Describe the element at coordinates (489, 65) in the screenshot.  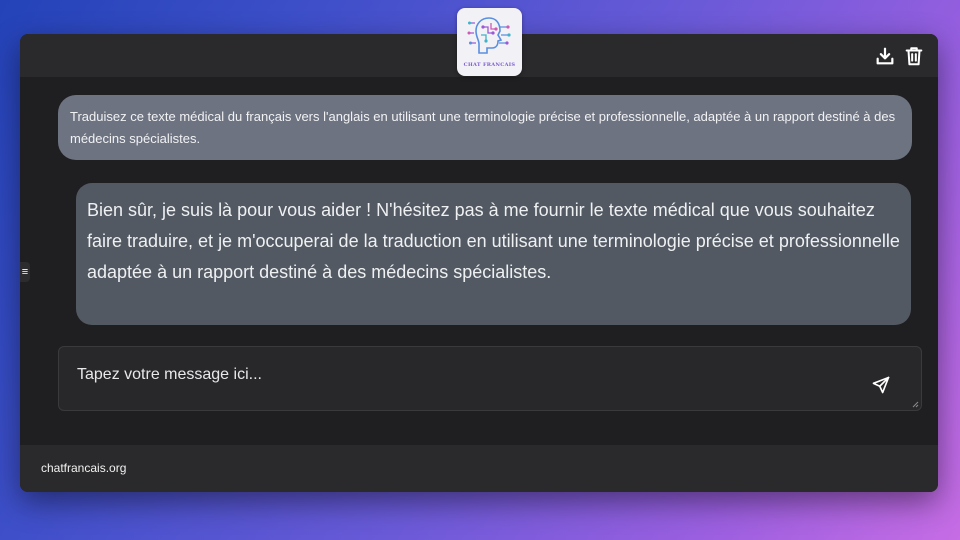
I see `logo-text: CHAT FRANCAIS` at that location.